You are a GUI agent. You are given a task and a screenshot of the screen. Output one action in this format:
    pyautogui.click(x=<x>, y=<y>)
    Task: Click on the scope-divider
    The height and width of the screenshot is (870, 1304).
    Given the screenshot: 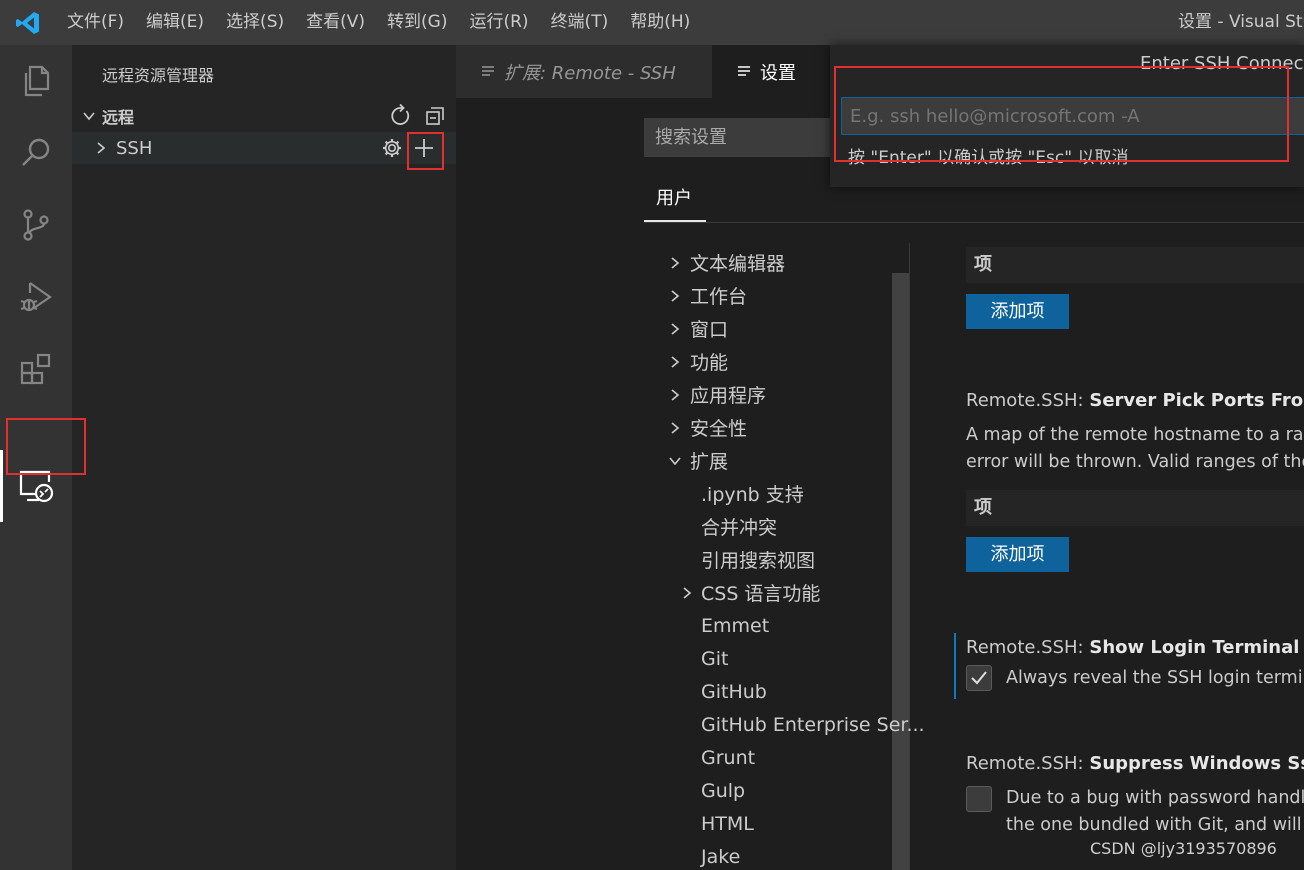 What is the action you would take?
    pyautogui.click(x=974, y=222)
    